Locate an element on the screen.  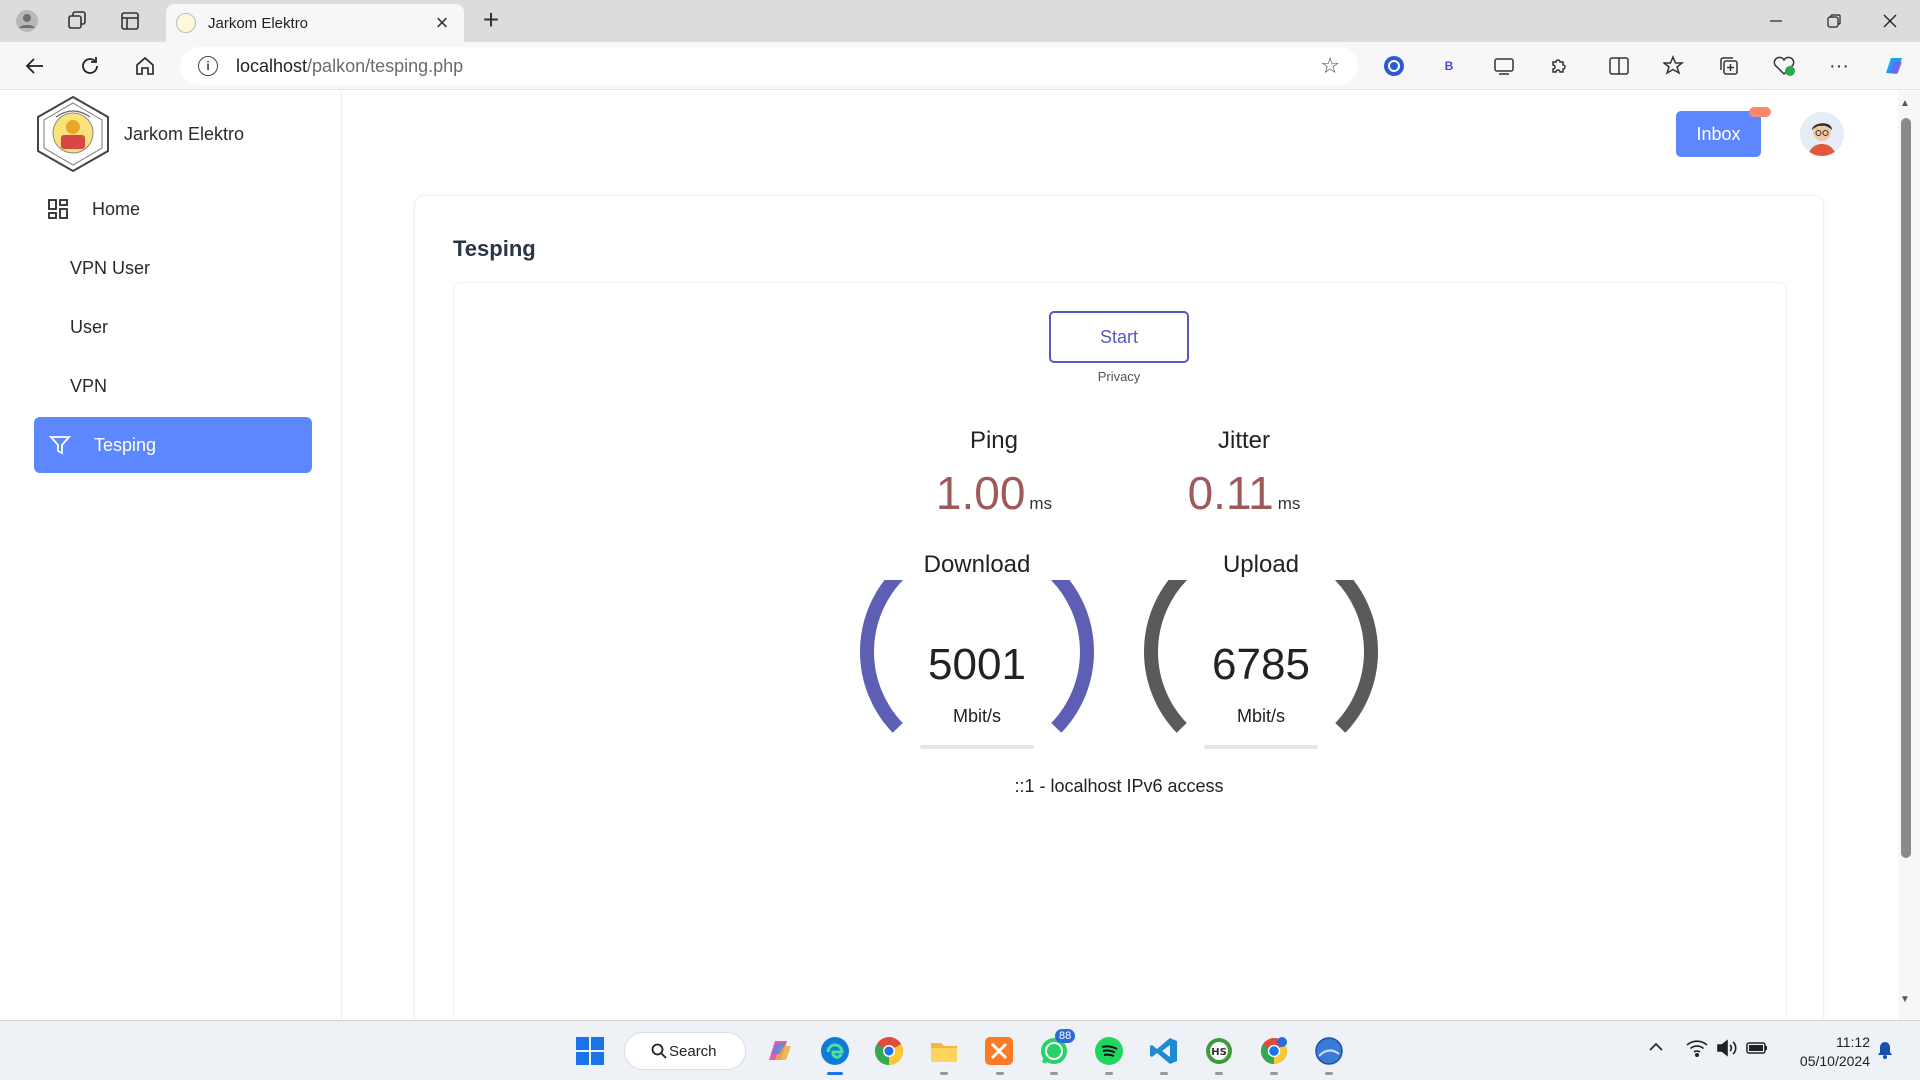
whatsapp-unread-badge: 88 is located at coordinates (1065, 1036).